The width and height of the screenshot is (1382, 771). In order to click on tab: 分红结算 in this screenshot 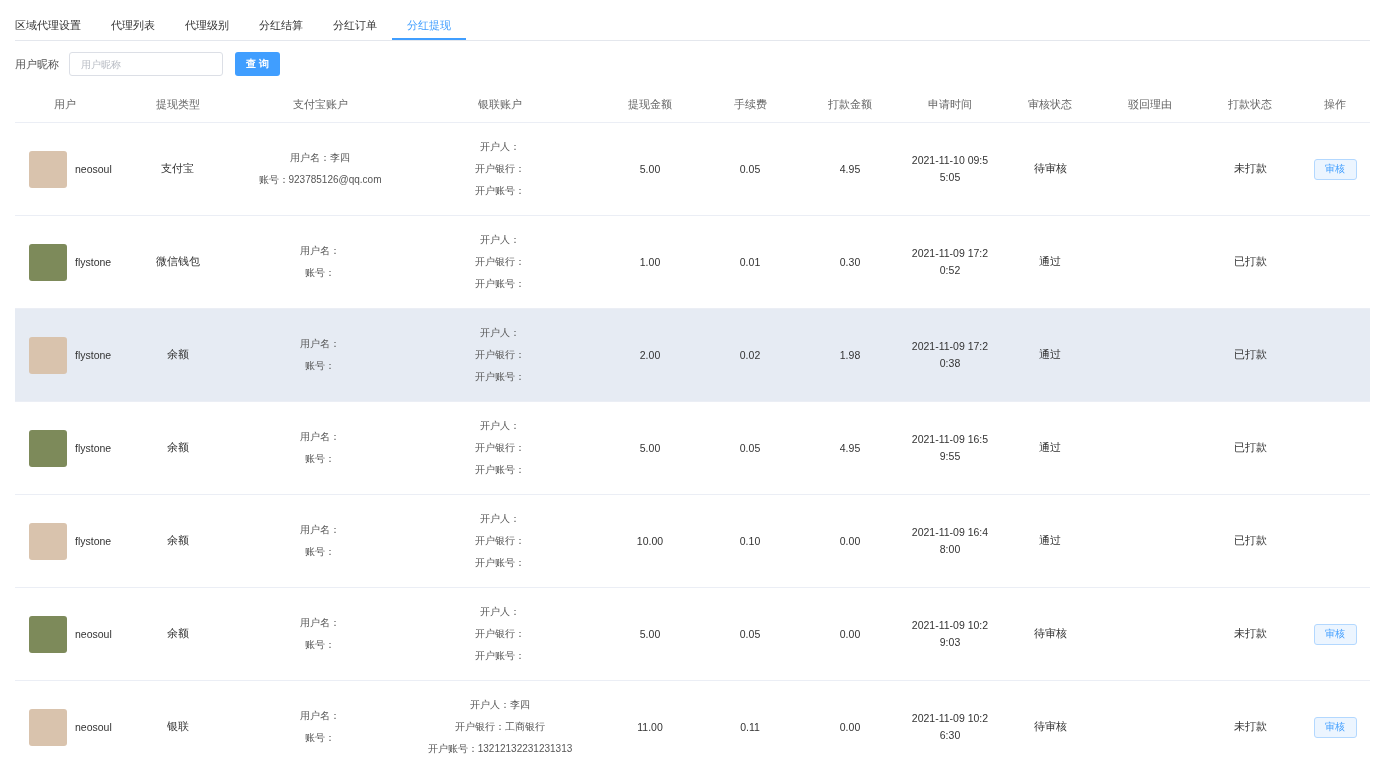, I will do `click(281, 25)`.